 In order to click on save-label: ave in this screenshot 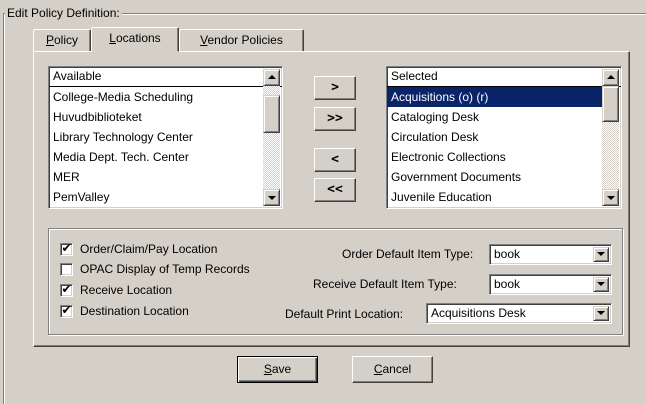, I will do `click(281, 369)`.